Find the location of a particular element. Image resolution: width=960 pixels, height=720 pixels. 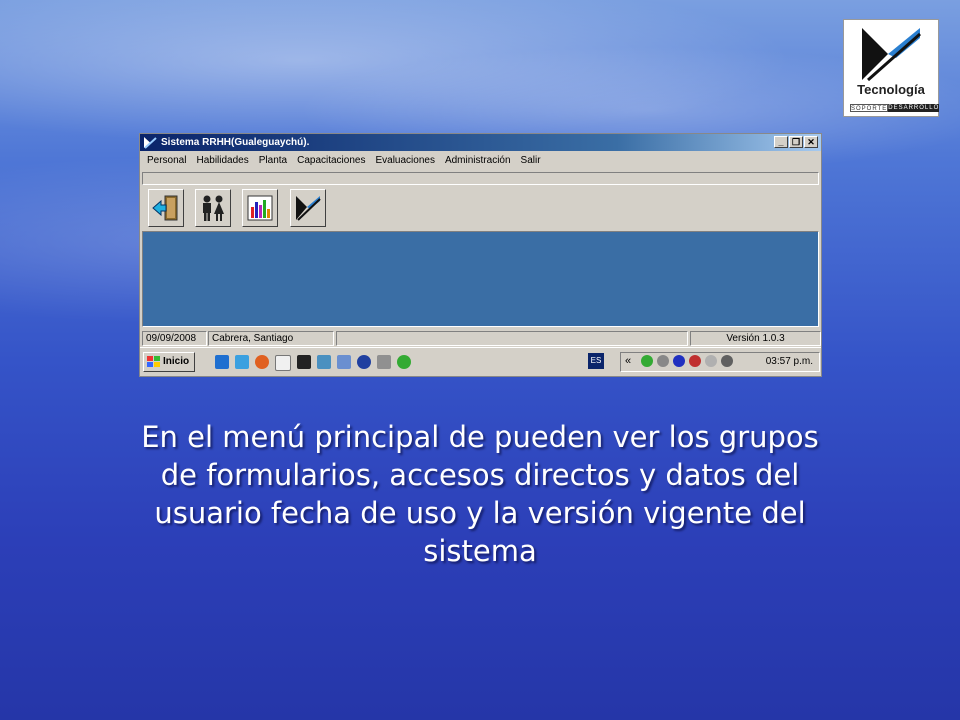

about-button is located at coordinates (308, 208).